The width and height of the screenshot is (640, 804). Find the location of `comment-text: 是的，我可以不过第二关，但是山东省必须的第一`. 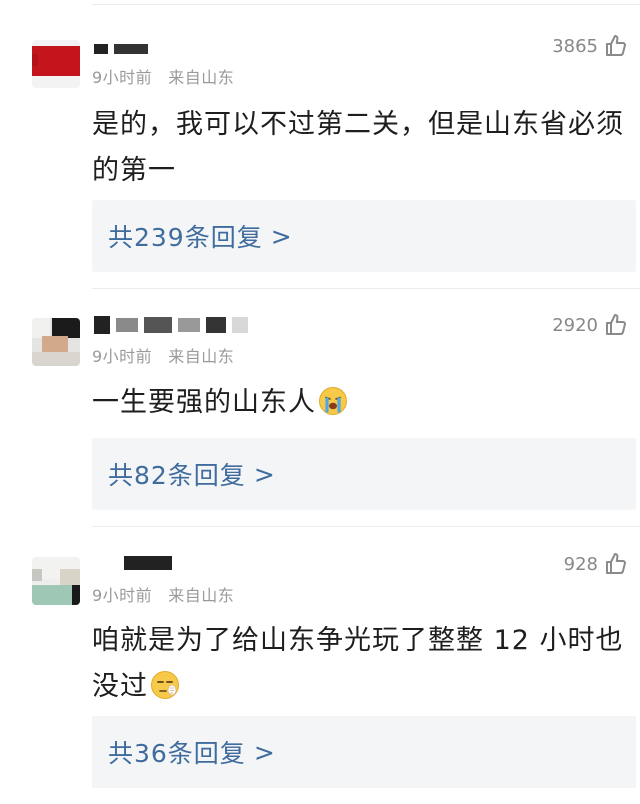

comment-text: 是的，我可以不过第二关，但是山东省必须的第一 is located at coordinates (358, 147).